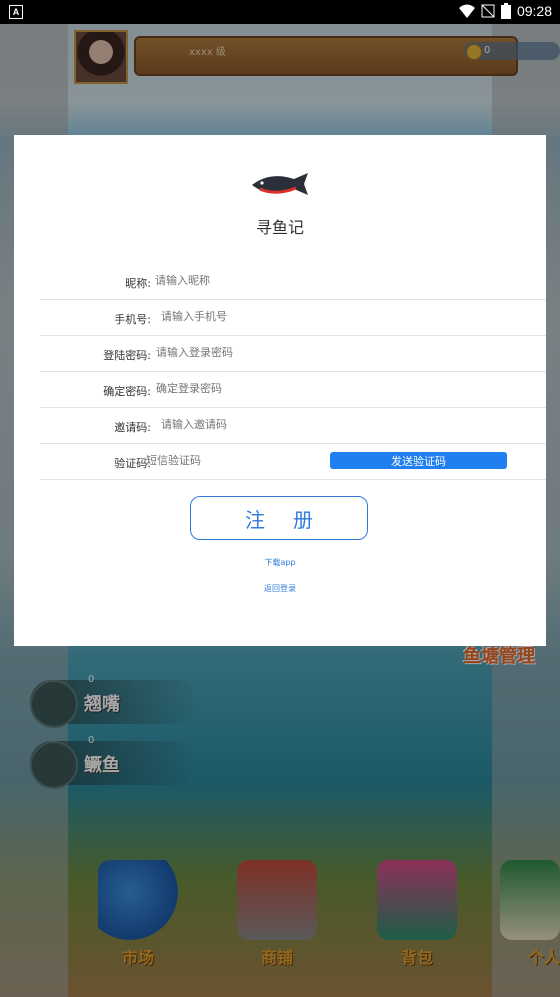 This screenshot has height=997, width=560. I want to click on register-button: 注册, so click(279, 518).